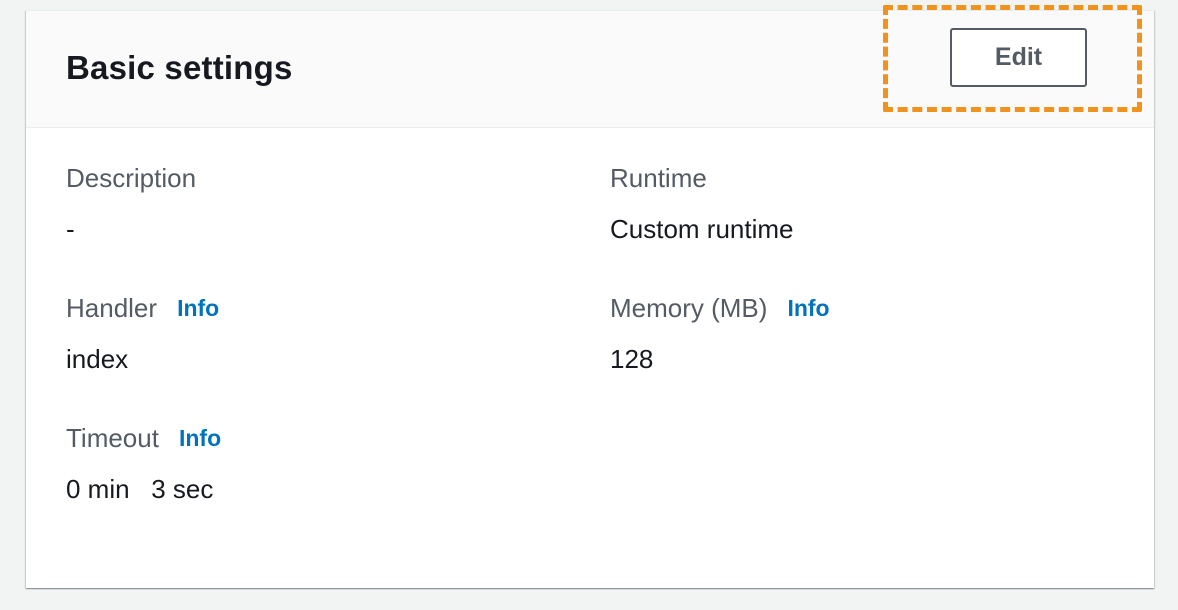  What do you see at coordinates (97, 359) in the screenshot?
I see `handler-value: index` at bounding box center [97, 359].